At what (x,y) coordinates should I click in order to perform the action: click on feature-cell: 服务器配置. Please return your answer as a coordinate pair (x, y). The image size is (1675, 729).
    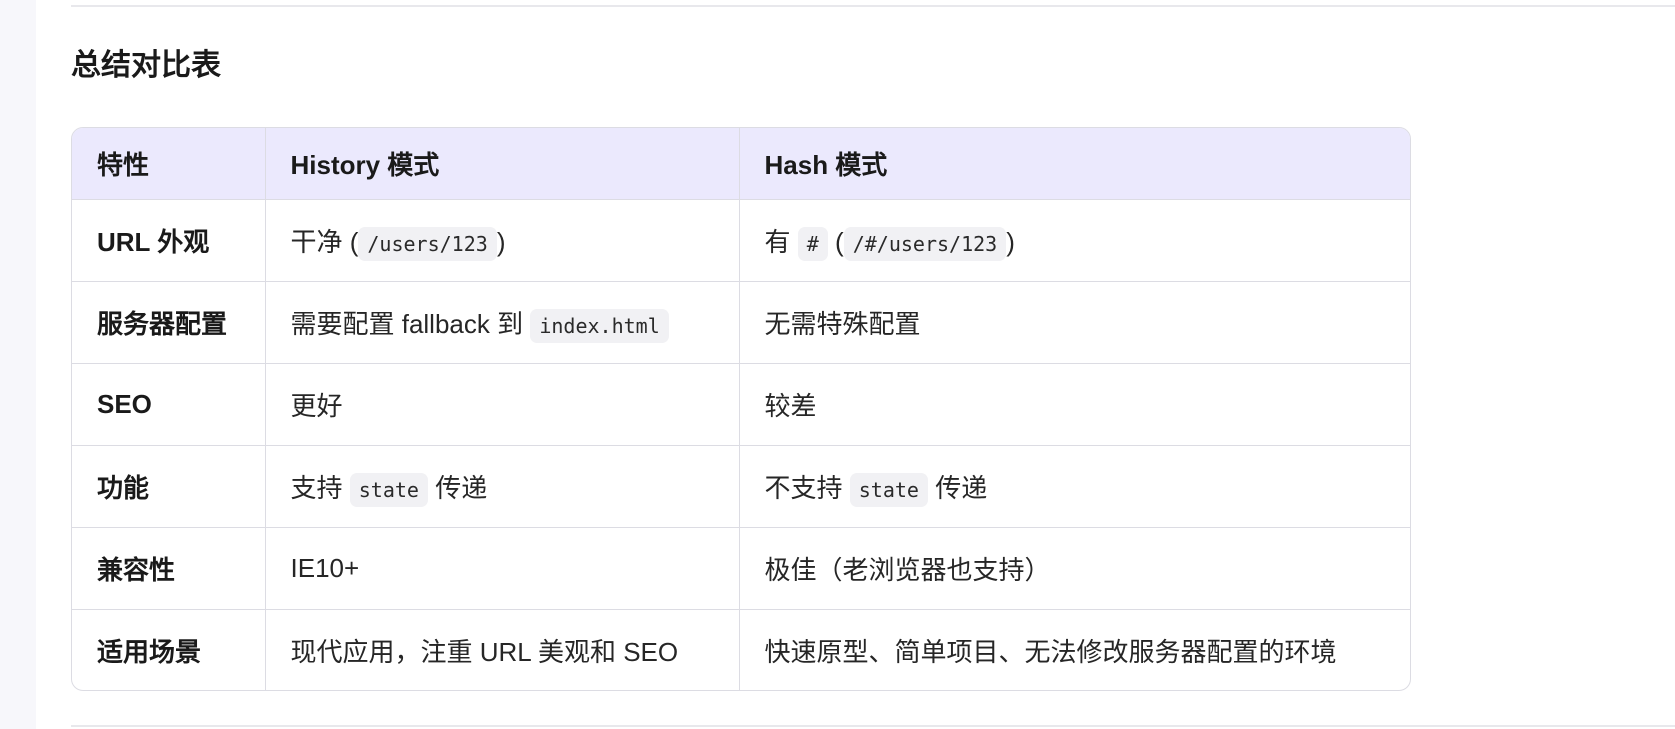
    Looking at the image, I should click on (169, 322).